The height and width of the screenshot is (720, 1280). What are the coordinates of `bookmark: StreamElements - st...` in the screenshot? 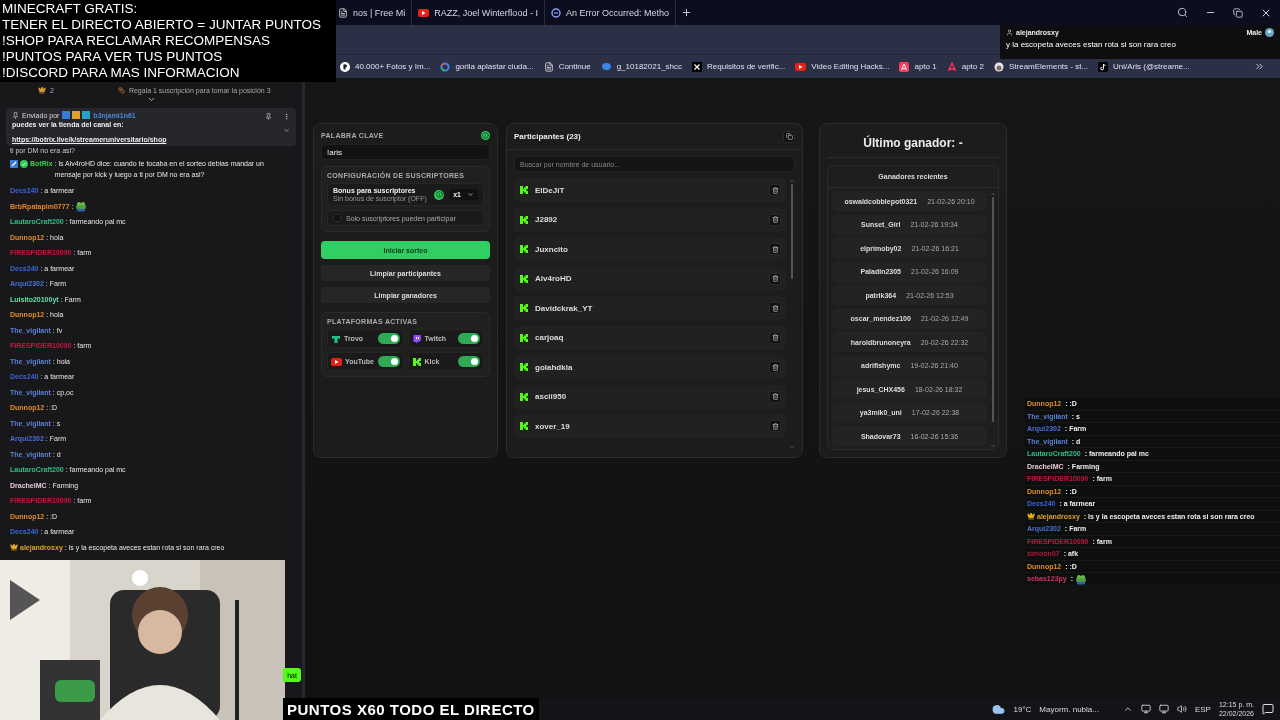 It's located at (1041, 66).